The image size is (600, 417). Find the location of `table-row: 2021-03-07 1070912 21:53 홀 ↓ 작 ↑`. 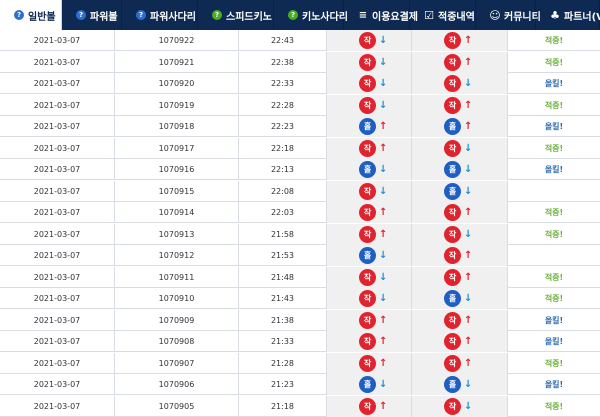

table-row: 2021-03-07 1070912 21:53 홀 ↓ 작 ↑ is located at coordinates (300, 255).